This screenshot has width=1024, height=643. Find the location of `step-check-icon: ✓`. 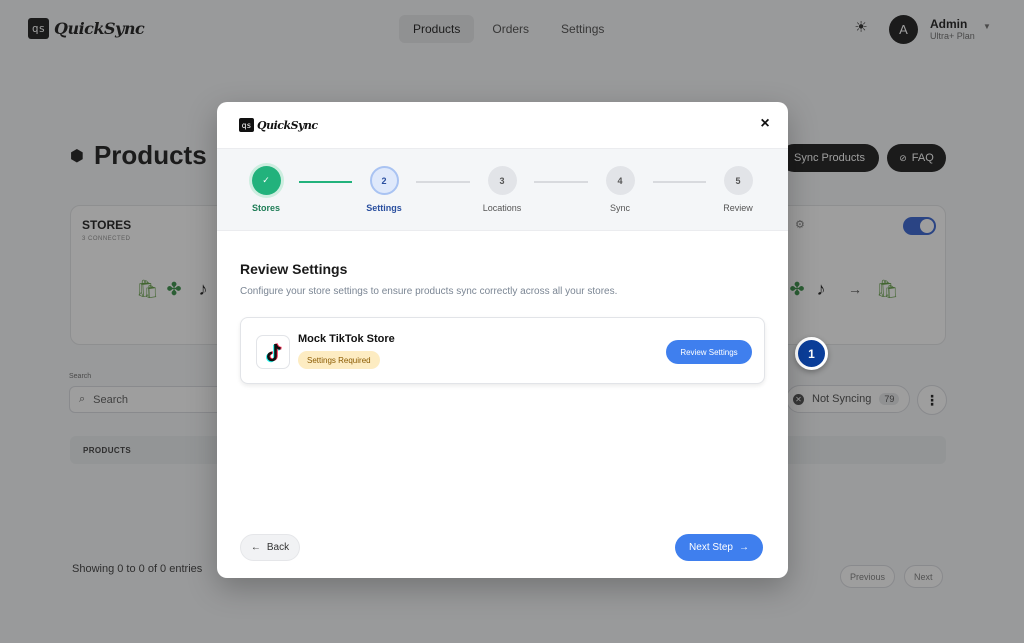

step-check-icon: ✓ is located at coordinates (266, 180).